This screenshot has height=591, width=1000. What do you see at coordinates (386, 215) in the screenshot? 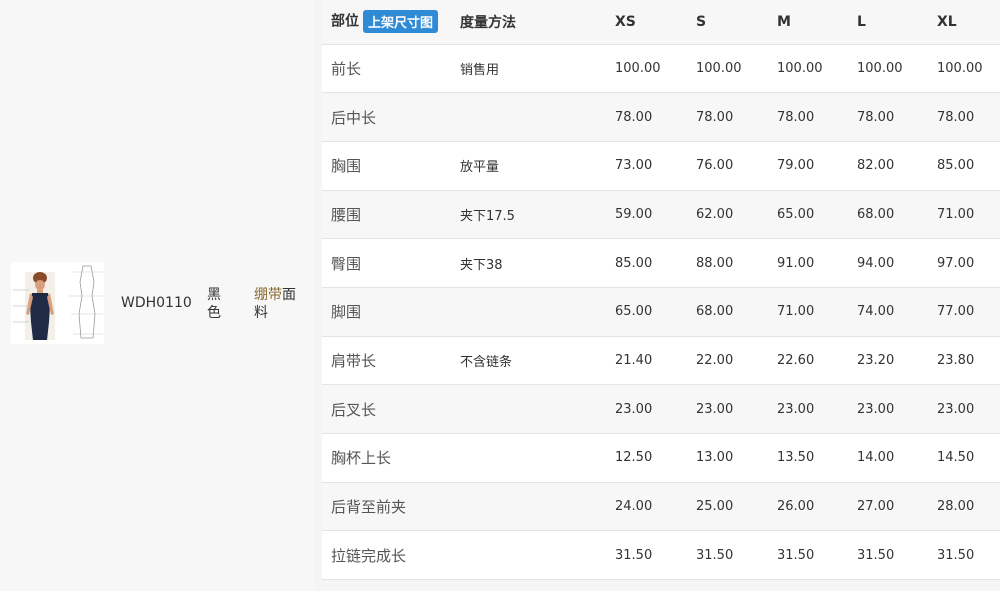
I see `row-part: 腰围` at bounding box center [386, 215].